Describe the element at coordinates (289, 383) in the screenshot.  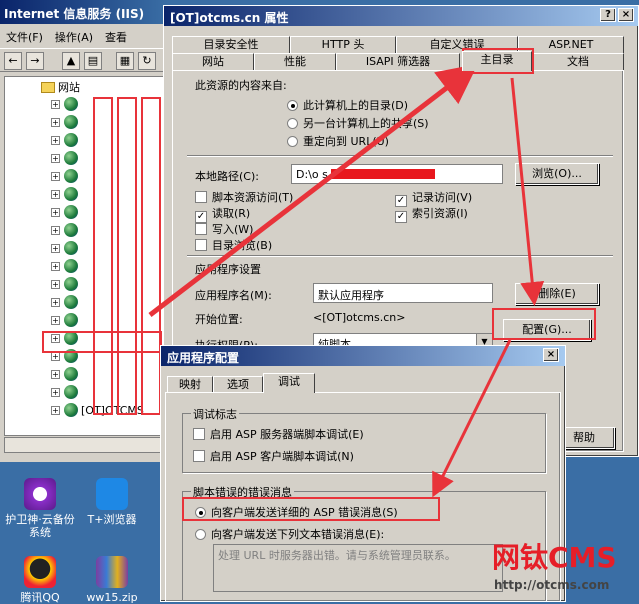
I see `tab-debugging: 调试` at that location.